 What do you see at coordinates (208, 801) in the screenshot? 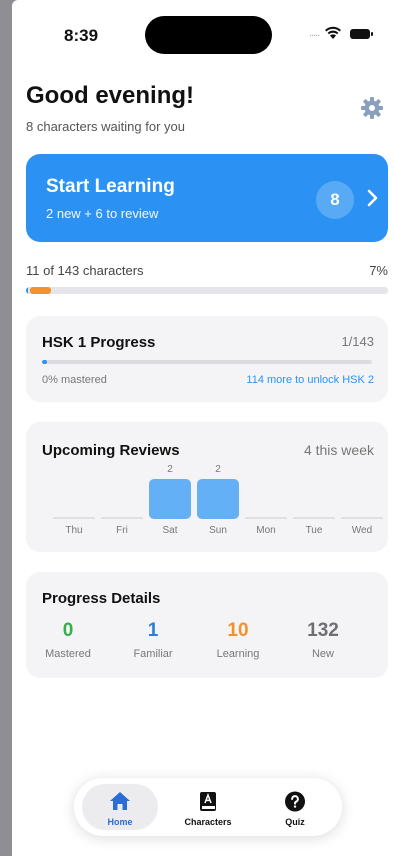
I see `book-icon` at bounding box center [208, 801].